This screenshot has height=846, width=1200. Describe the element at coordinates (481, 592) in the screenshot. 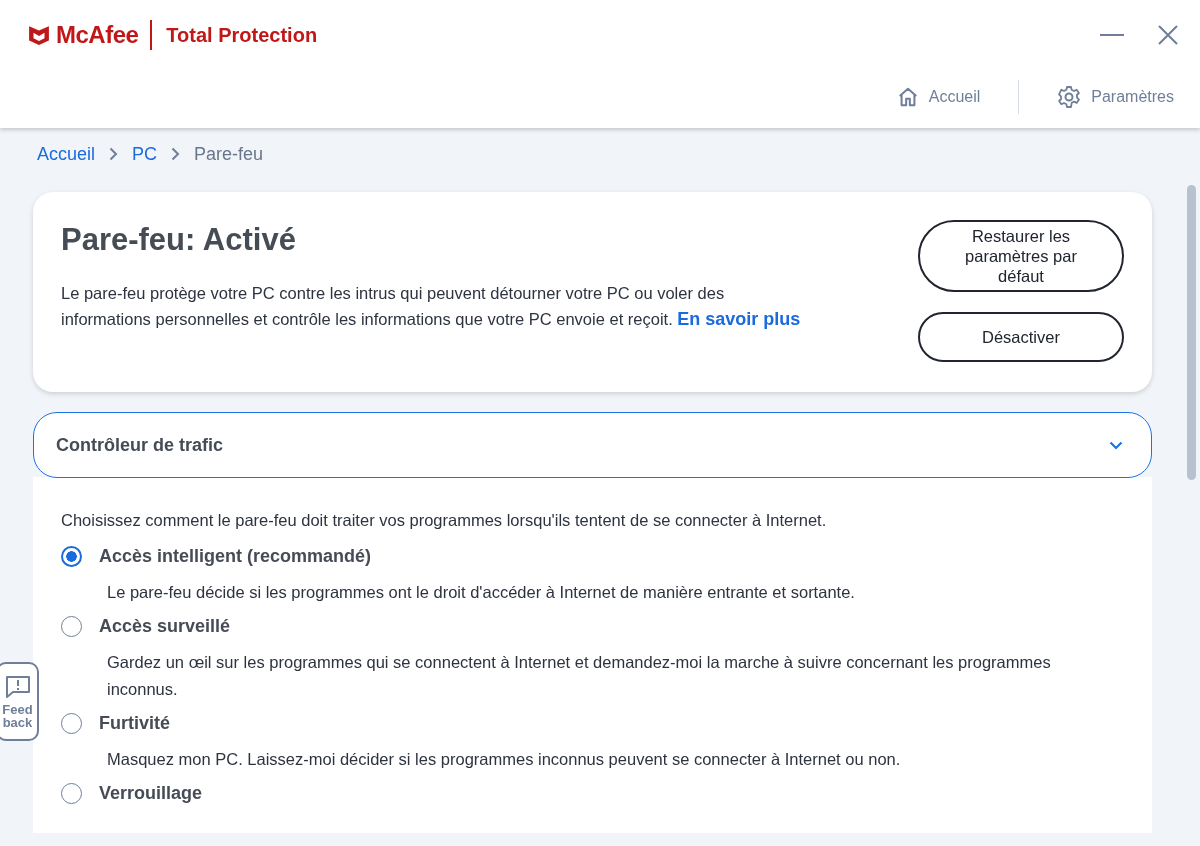

I see `option-description: Le pare-feu décide si les programmes ont le droit d'accéder à Internet de manière entrante et sortante.` at that location.